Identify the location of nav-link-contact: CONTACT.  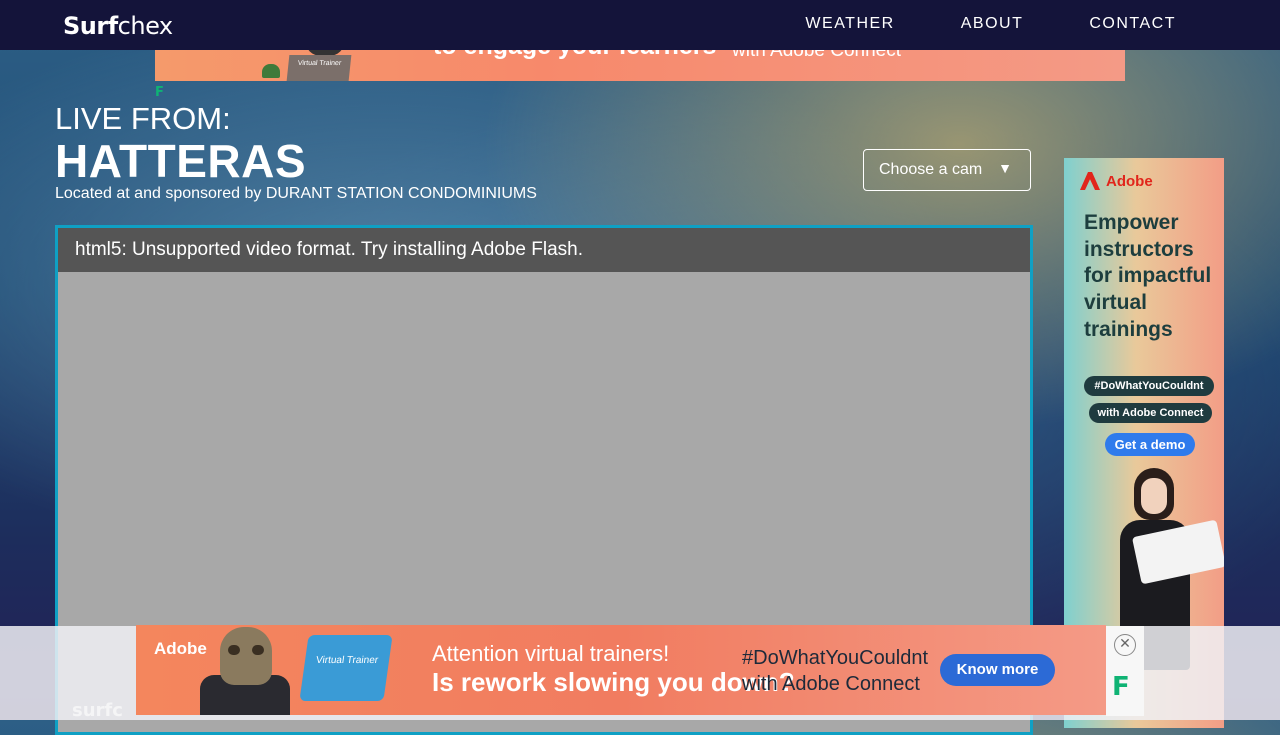
(1132, 24).